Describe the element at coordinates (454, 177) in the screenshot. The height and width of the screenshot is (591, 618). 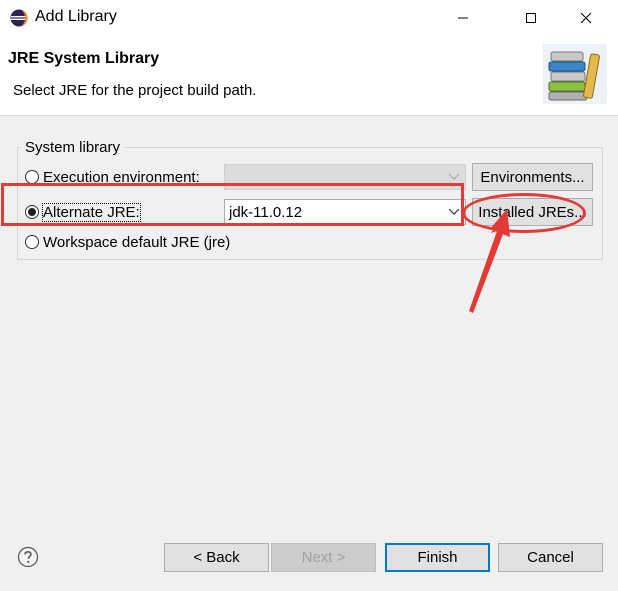
I see `chevron-down-icon` at that location.